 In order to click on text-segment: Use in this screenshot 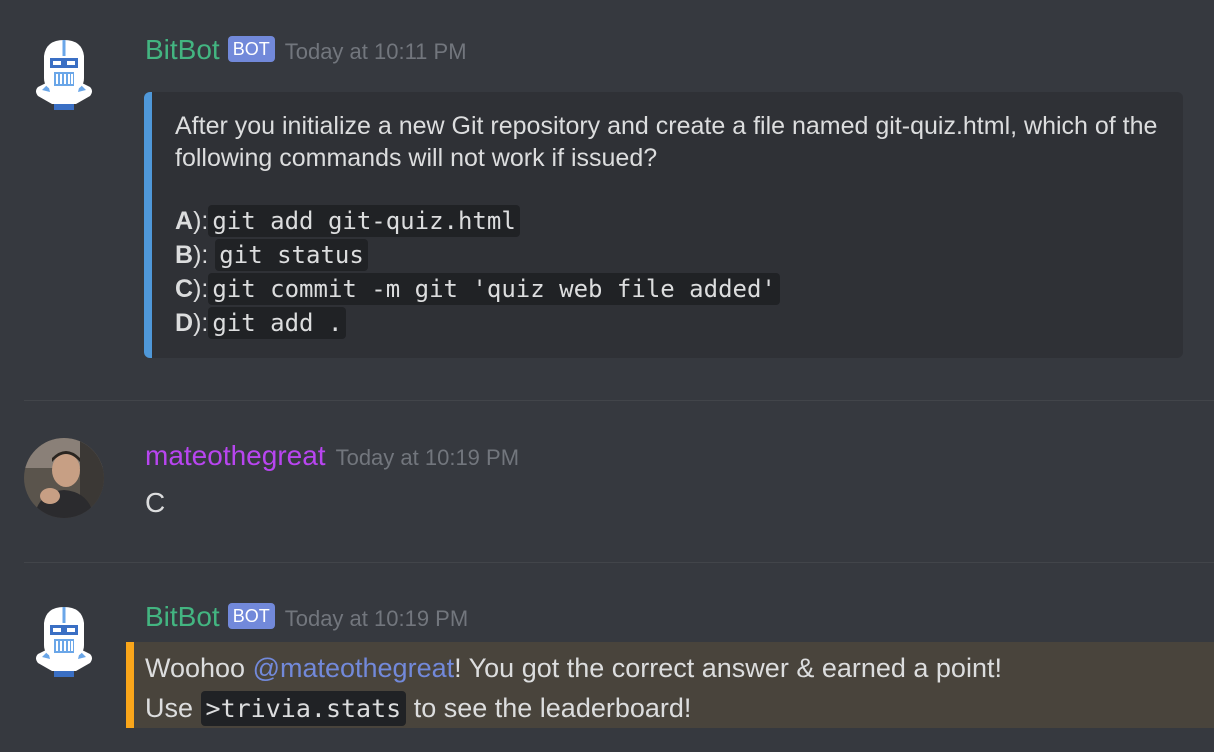, I will do `click(173, 708)`.